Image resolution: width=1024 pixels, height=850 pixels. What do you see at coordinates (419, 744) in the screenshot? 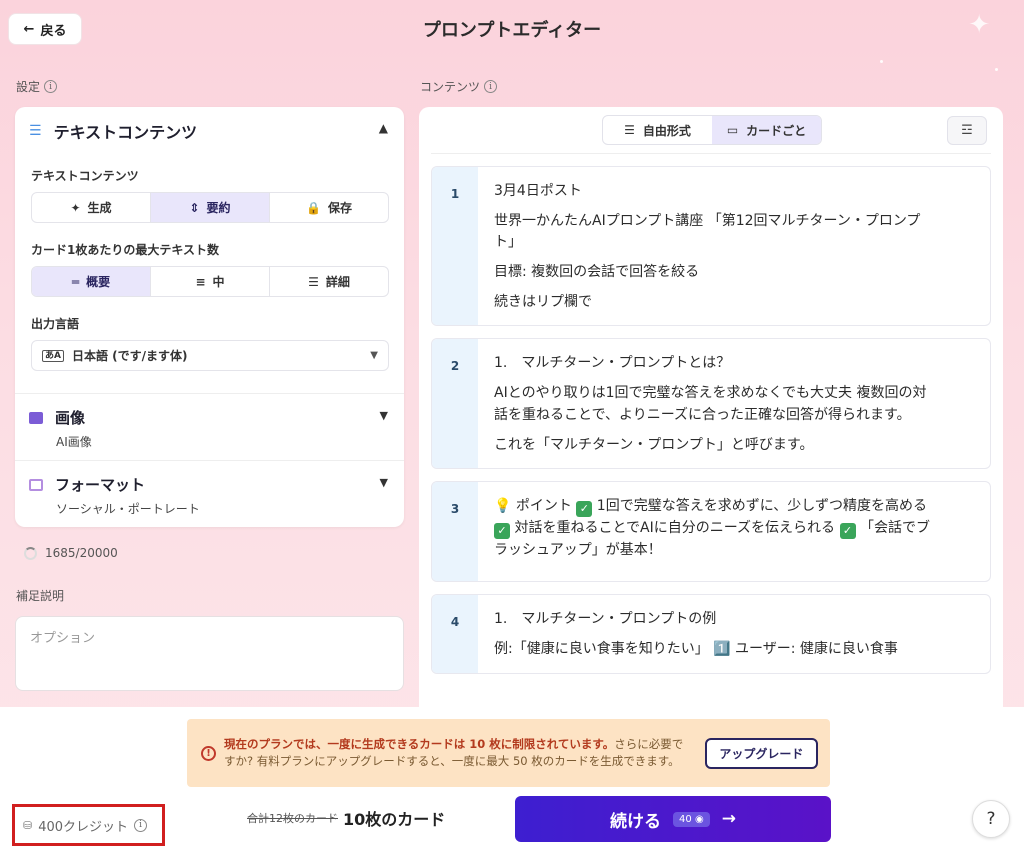
I see `notice-bold-text: 現在のプランでは、一度に生成できるカードは 10 枚に制限されています。` at bounding box center [419, 744].